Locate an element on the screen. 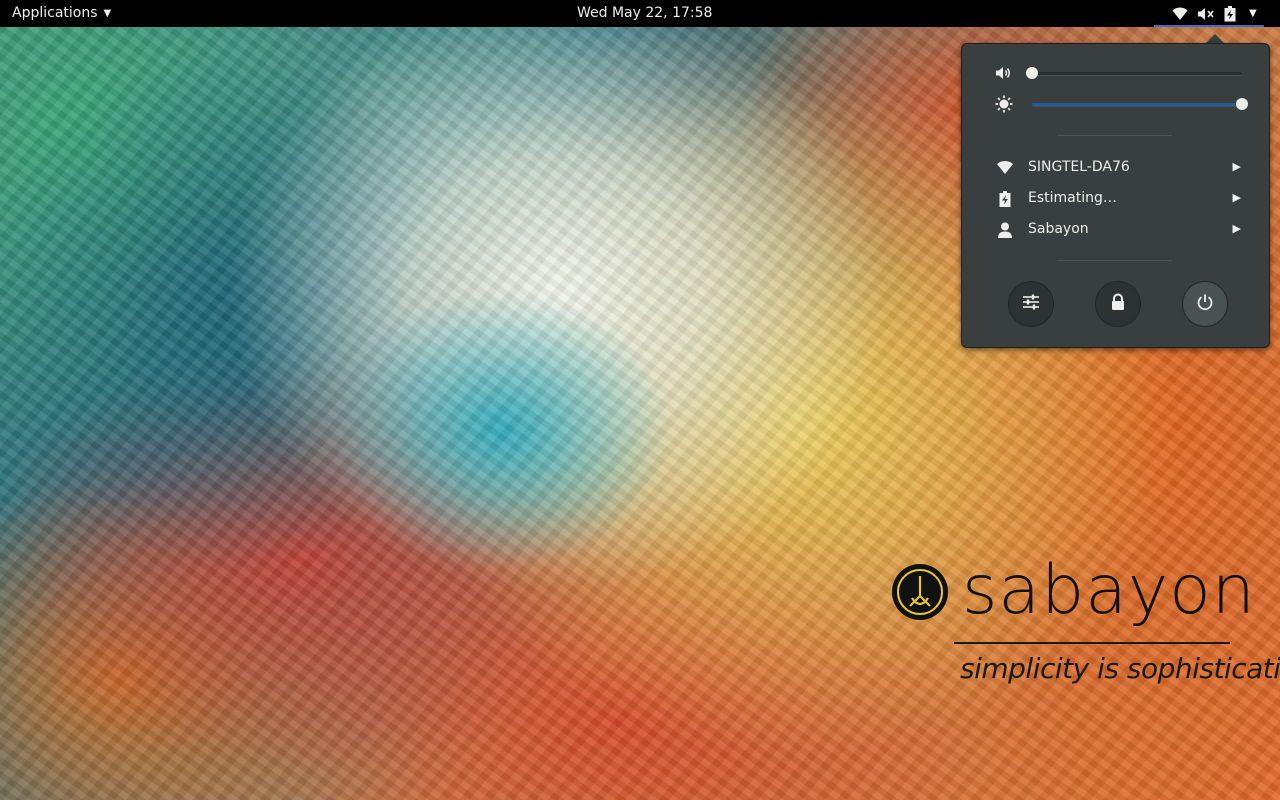 This screenshot has width=1280, height=800. system-menu: SINGTEL-DA76 ▶ Estimating… ▶ Sabayon ▶ is located at coordinates (1115, 195).